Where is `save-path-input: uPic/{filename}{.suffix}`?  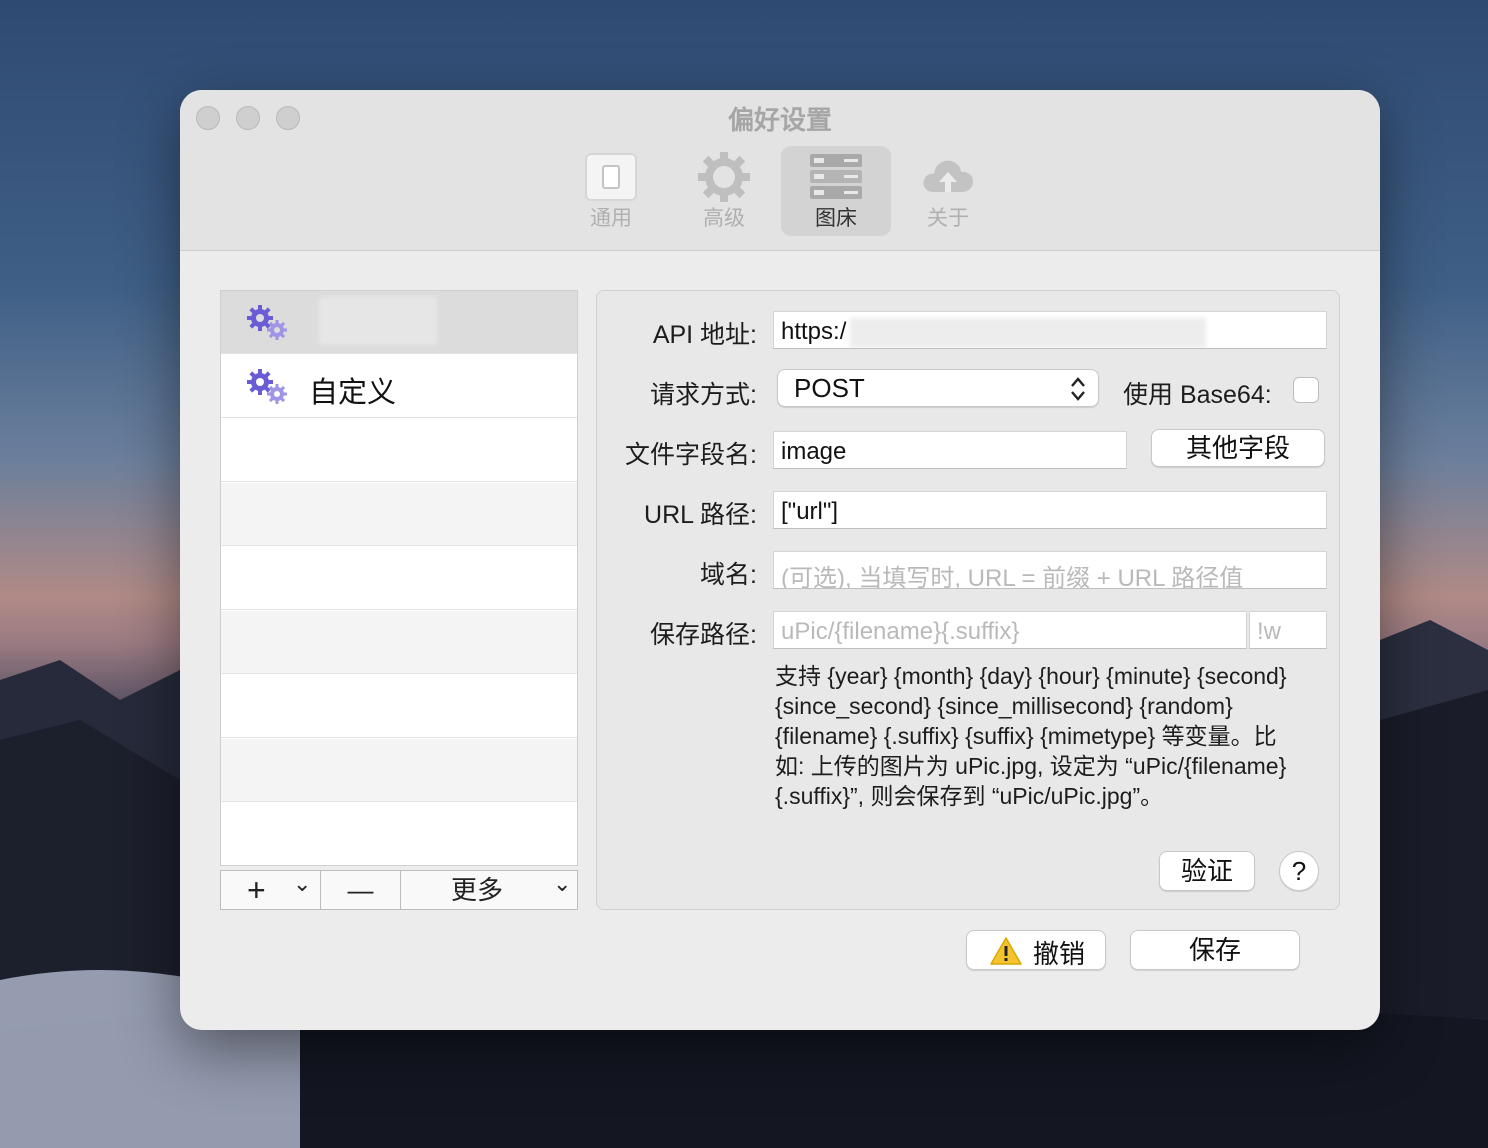 save-path-input: uPic/{filename}{.suffix} is located at coordinates (1010, 630).